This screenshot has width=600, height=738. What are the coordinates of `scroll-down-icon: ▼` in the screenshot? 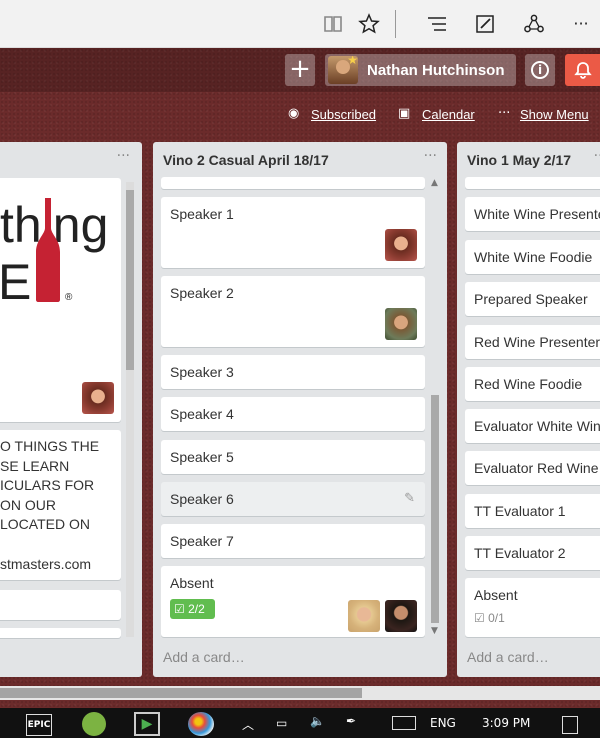 It's located at (434, 631).